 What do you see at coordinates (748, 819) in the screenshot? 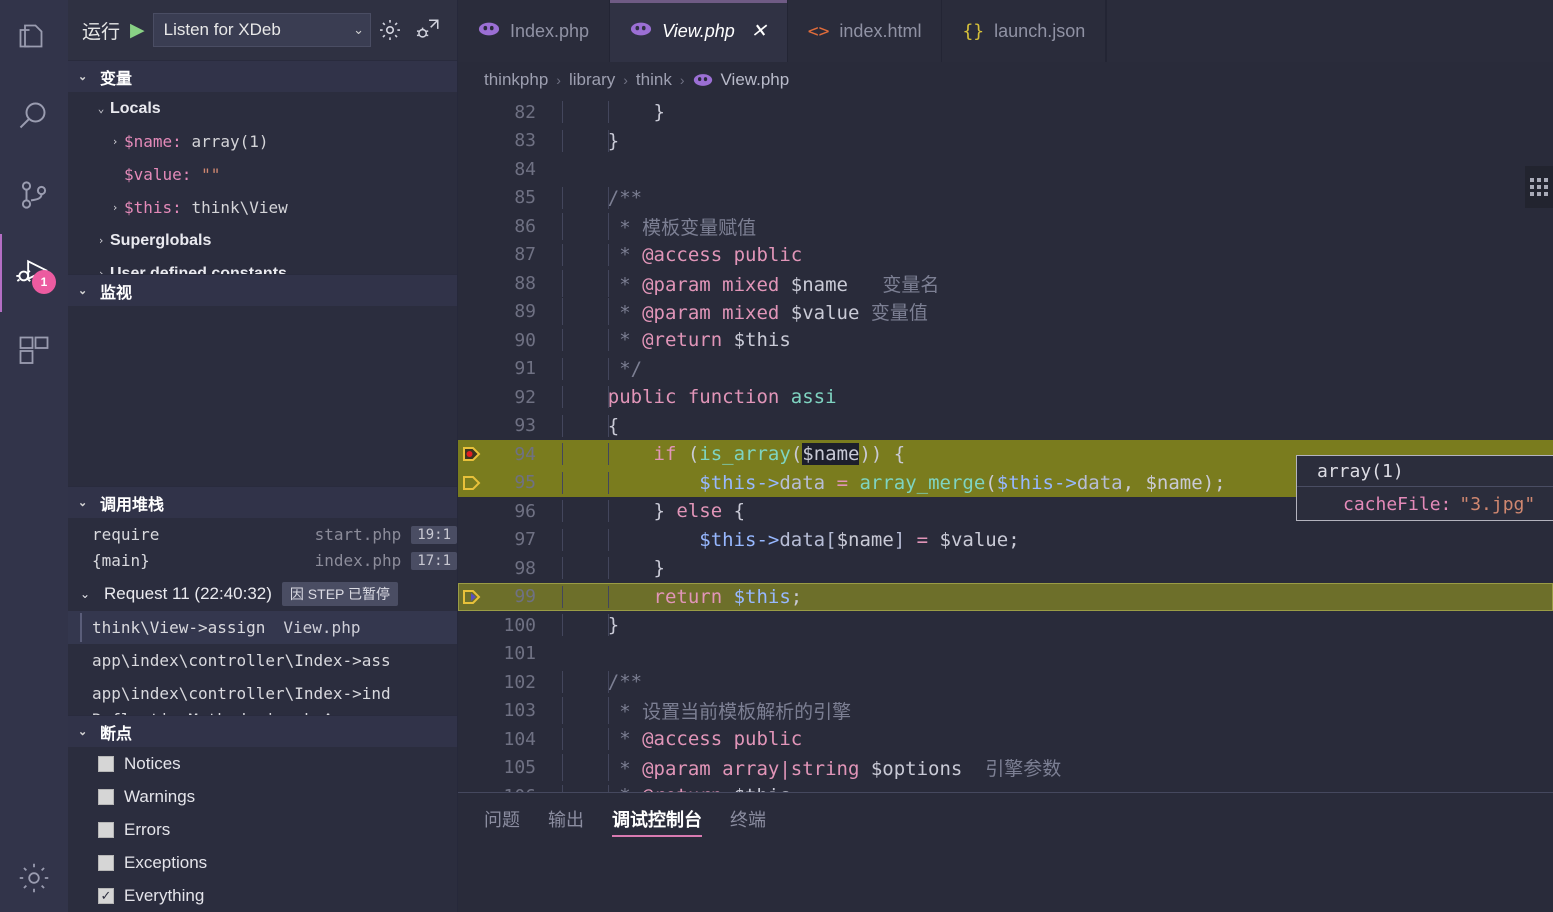
I see `panel-tab-terminal: 终端` at bounding box center [748, 819].